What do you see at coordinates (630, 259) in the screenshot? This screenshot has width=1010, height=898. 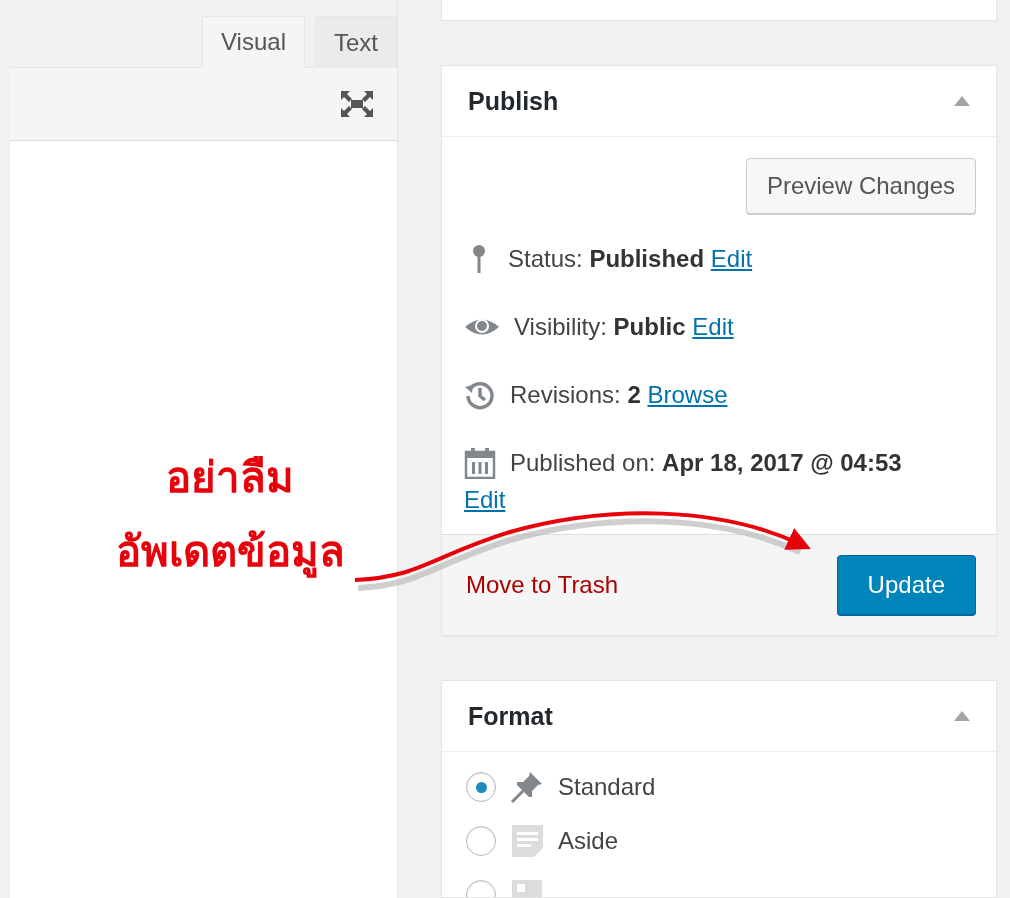 I see `publish-info: Status: Published Edit` at bounding box center [630, 259].